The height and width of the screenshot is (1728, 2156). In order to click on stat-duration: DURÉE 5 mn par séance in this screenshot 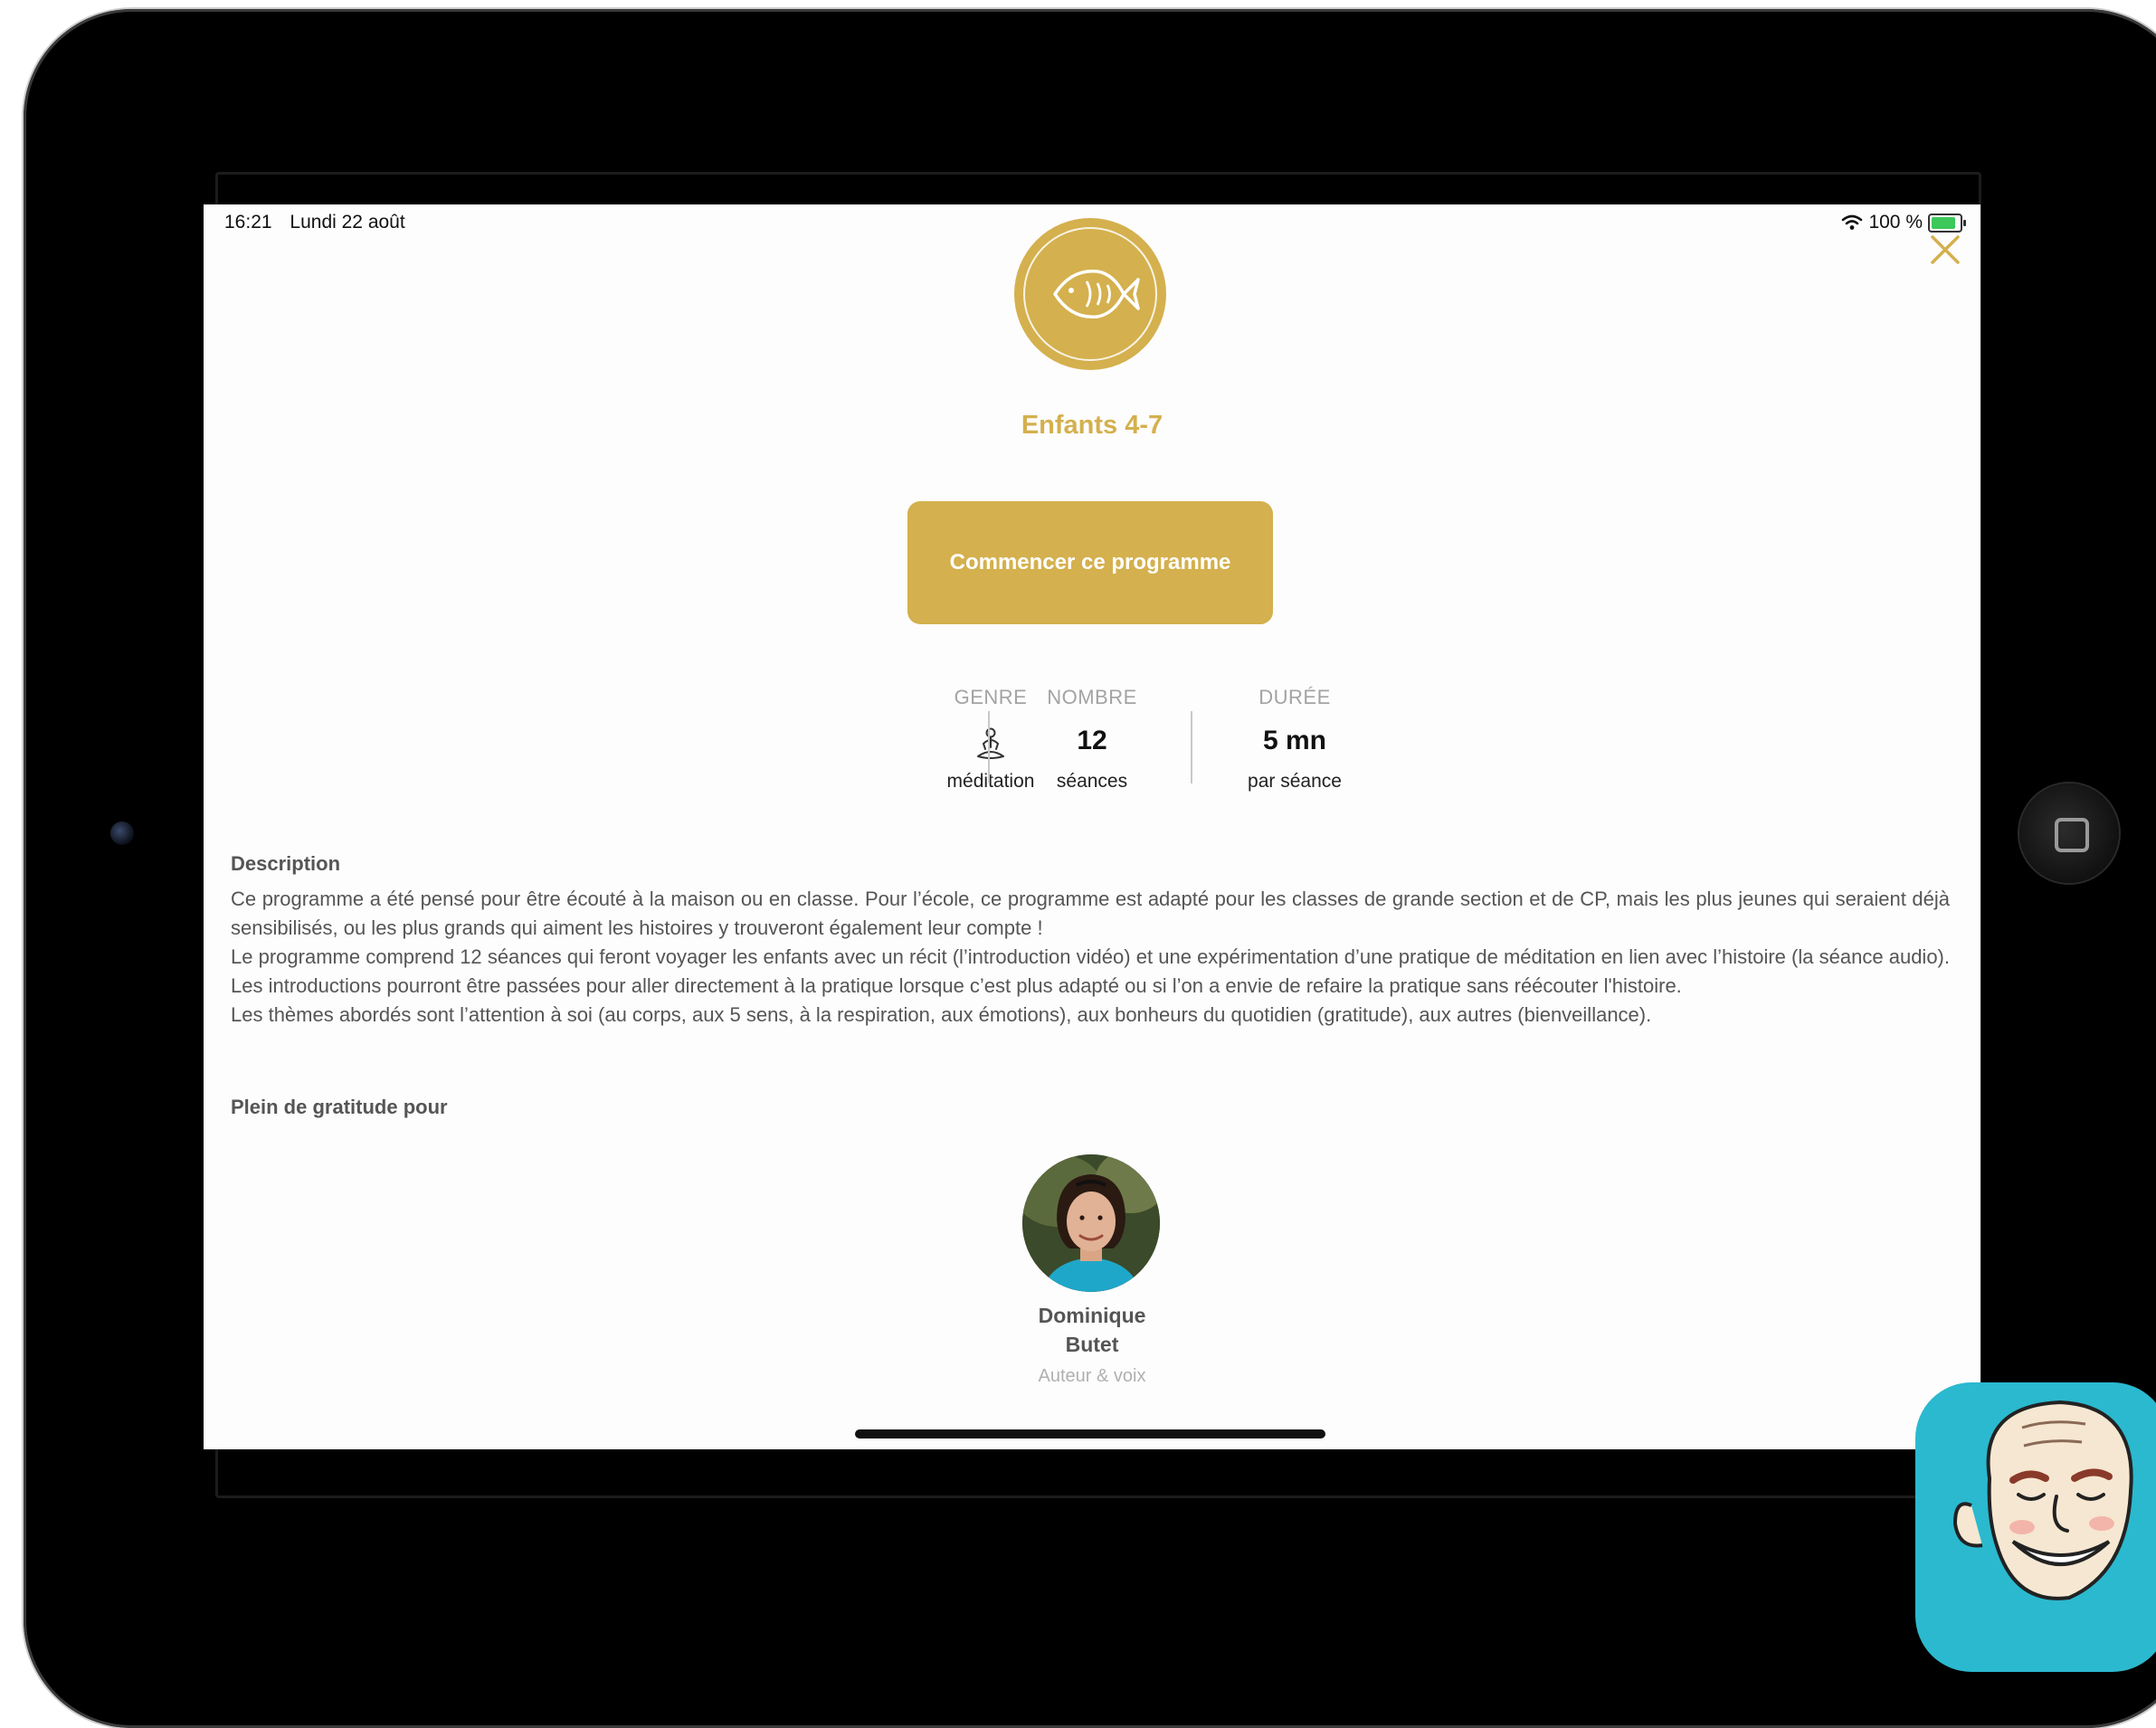, I will do `click(1294, 740)`.